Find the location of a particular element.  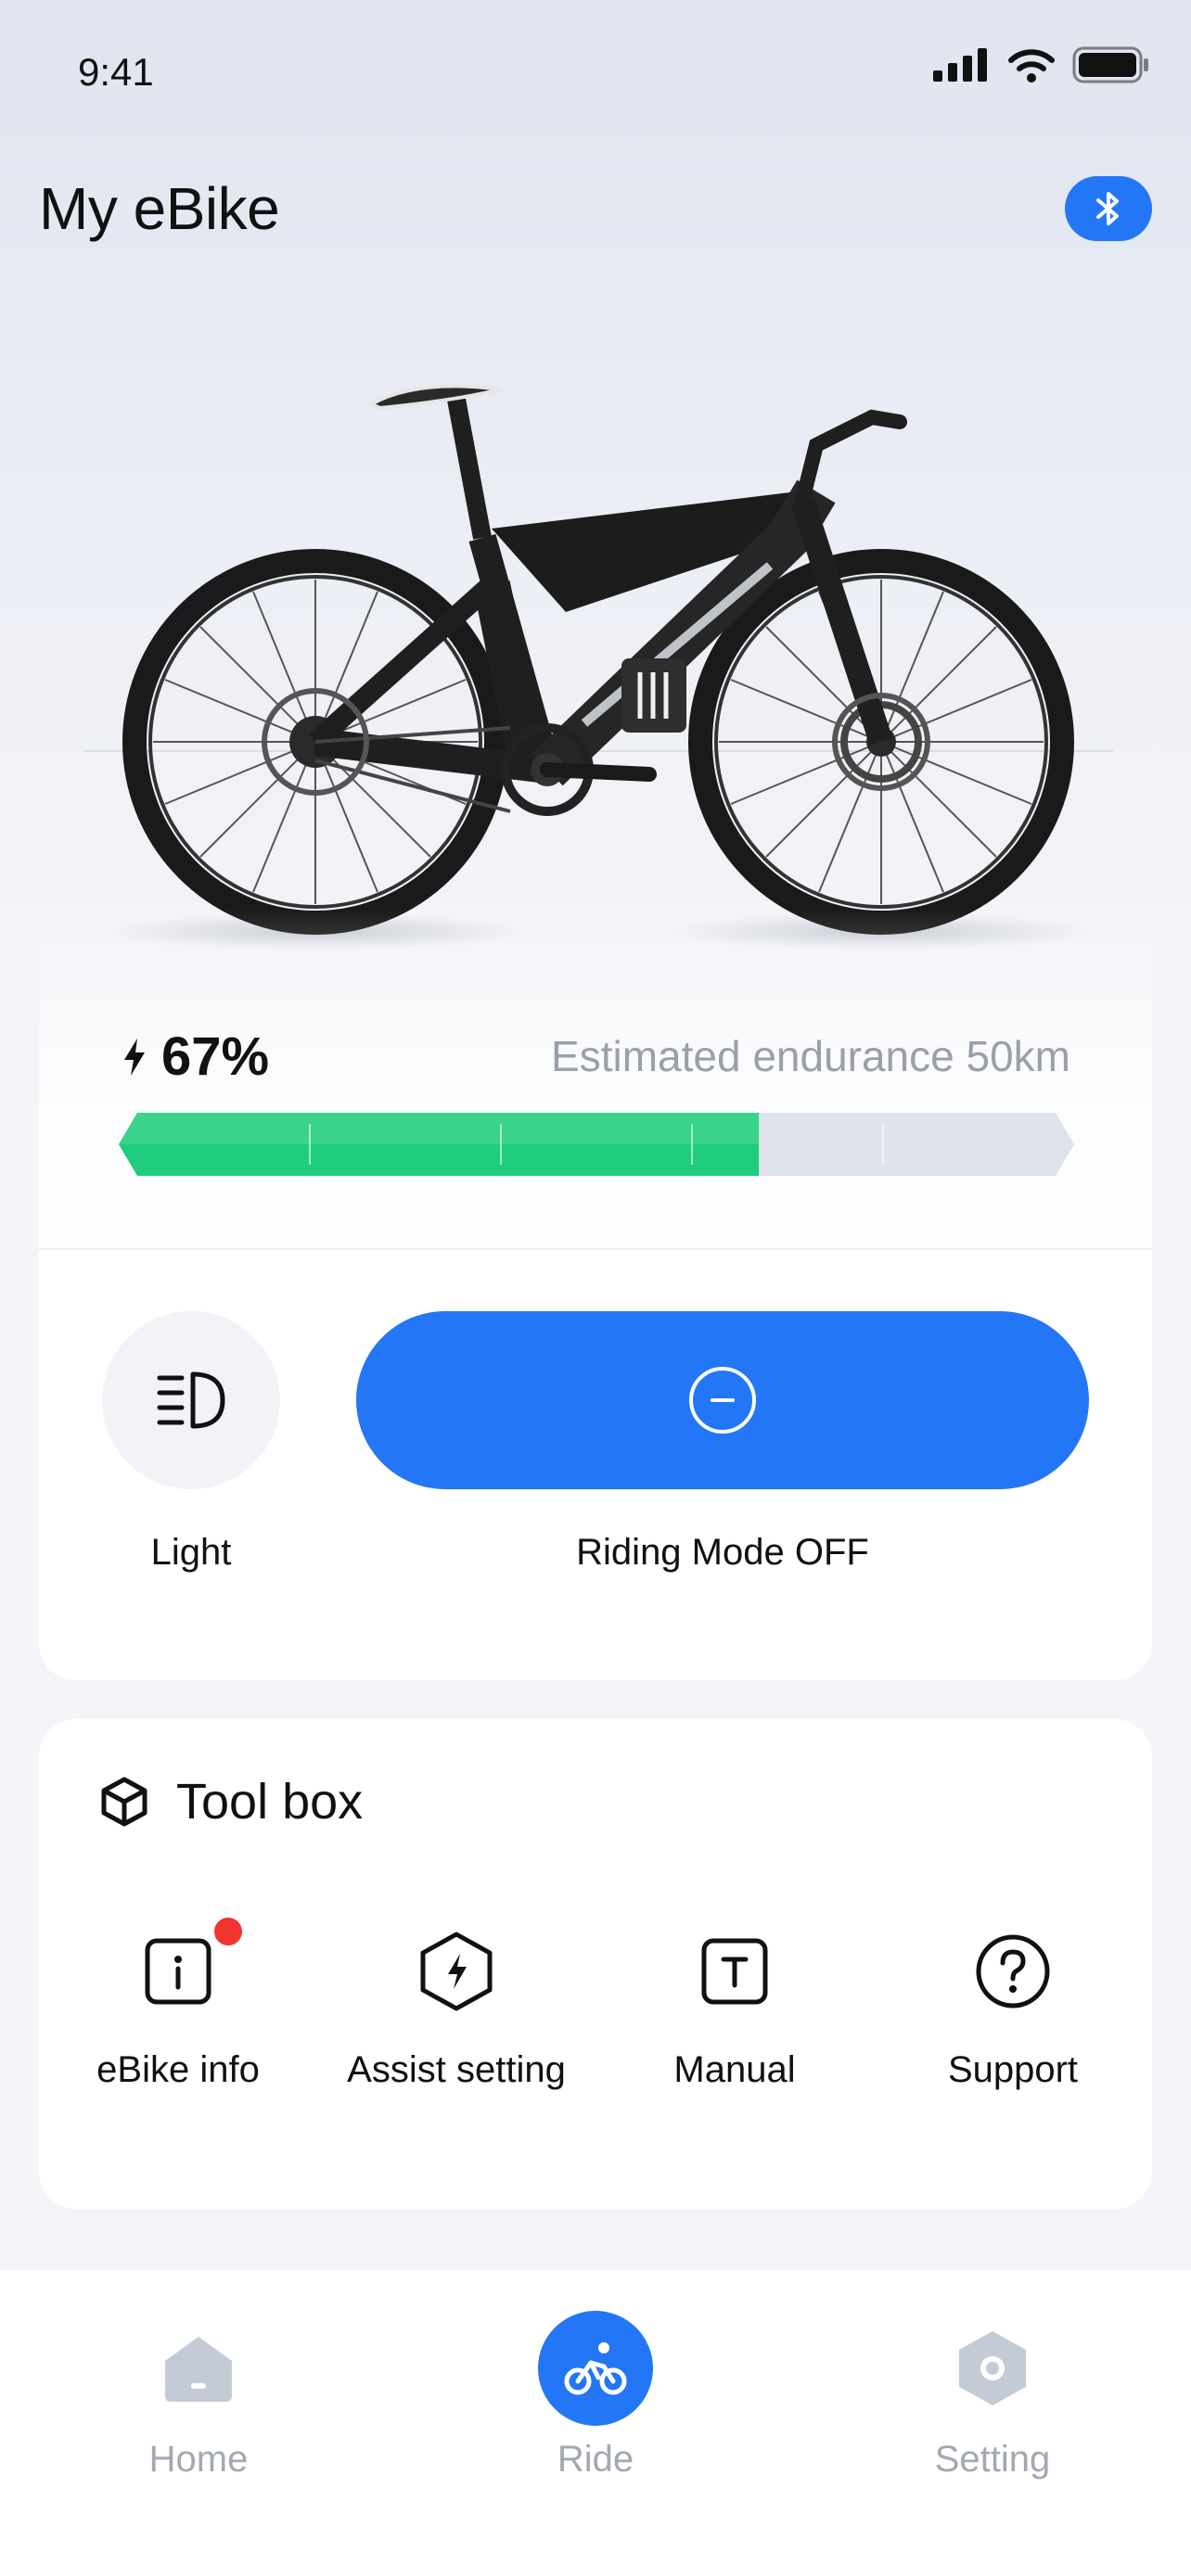

manual-icon is located at coordinates (734, 1971).